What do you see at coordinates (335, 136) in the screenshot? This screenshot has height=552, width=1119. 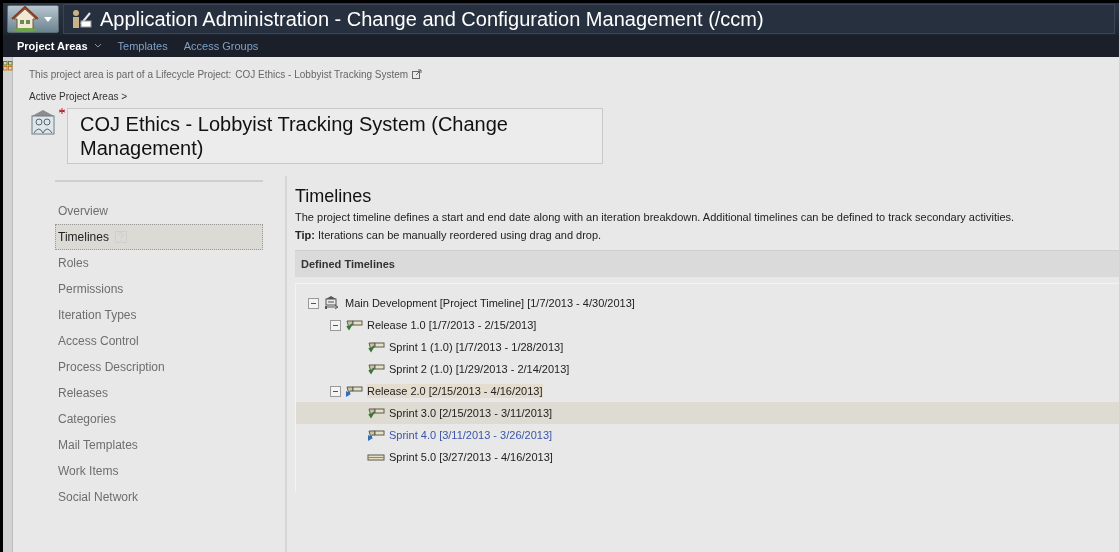 I see `project-name-field: COJ Ethics - Lobbyist Tracking System (Change Management)` at bounding box center [335, 136].